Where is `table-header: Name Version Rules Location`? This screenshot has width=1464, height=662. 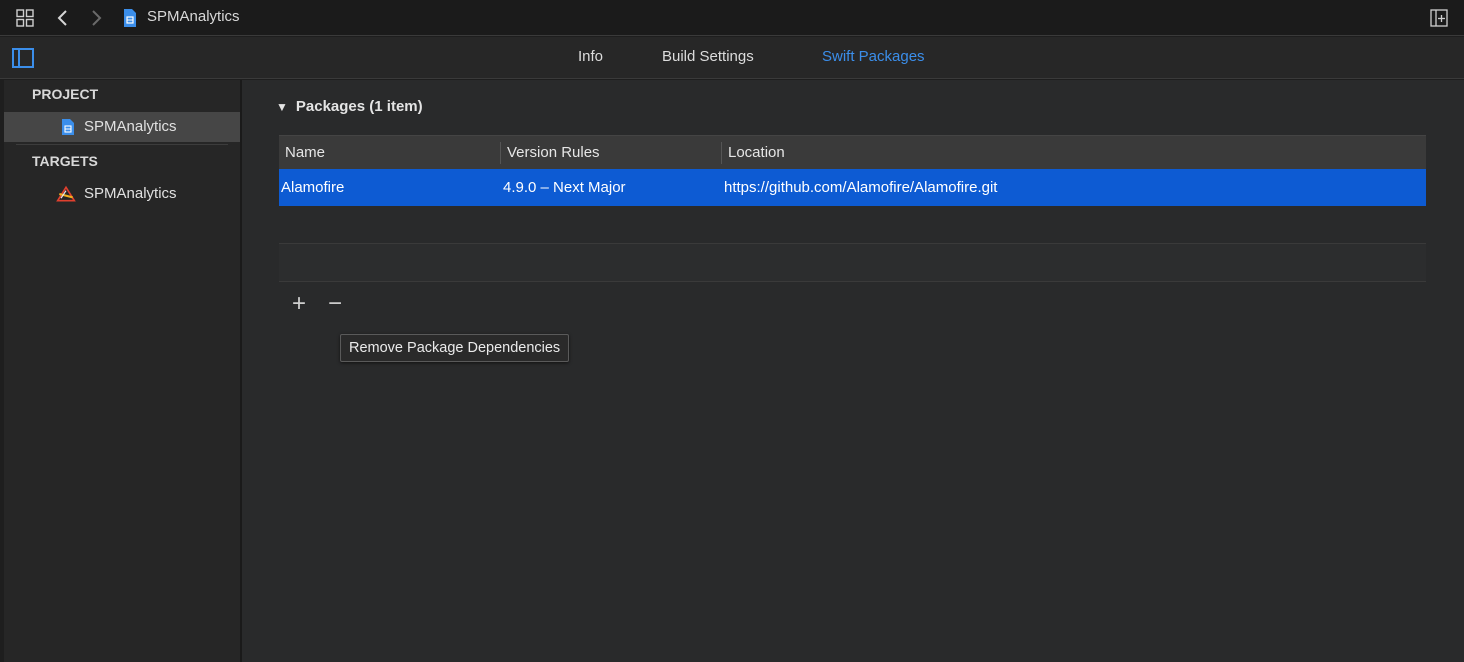 table-header: Name Version Rules Location is located at coordinates (852, 152).